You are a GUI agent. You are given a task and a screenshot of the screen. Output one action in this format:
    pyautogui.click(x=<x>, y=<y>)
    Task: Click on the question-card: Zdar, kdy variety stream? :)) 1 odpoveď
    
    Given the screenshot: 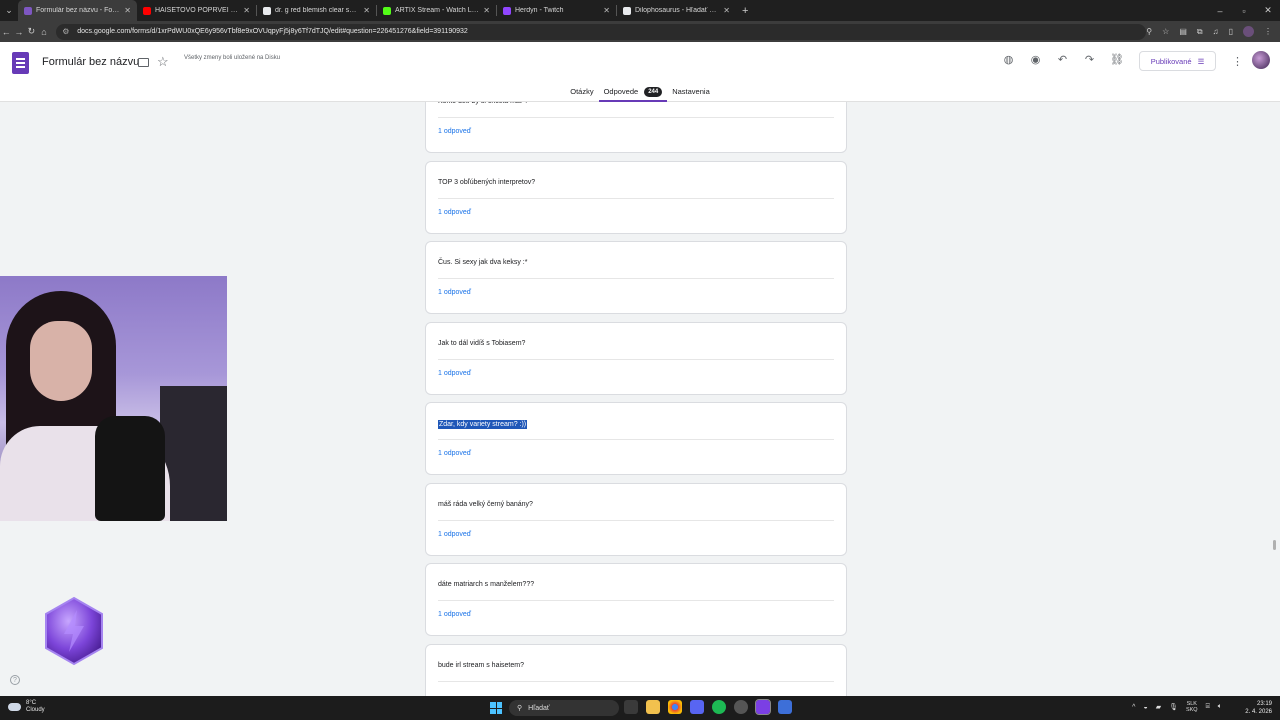 What is the action you would take?
    pyautogui.click(x=636, y=438)
    